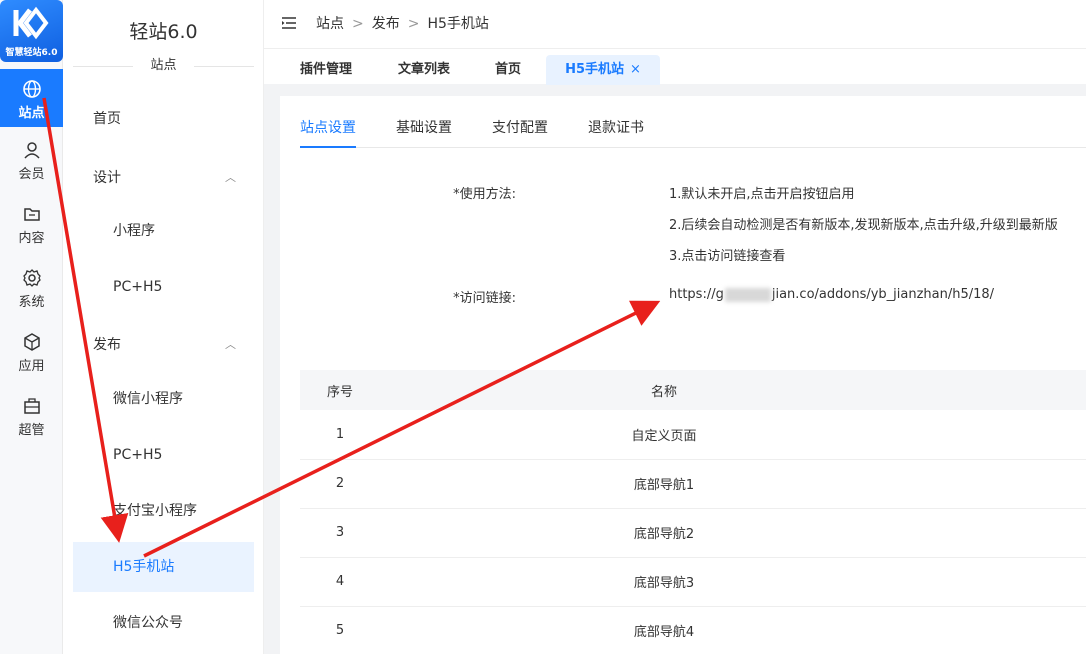 The height and width of the screenshot is (654, 1086). Describe the element at coordinates (107, 178) in the screenshot. I see `menu-item-label: 设计` at that location.